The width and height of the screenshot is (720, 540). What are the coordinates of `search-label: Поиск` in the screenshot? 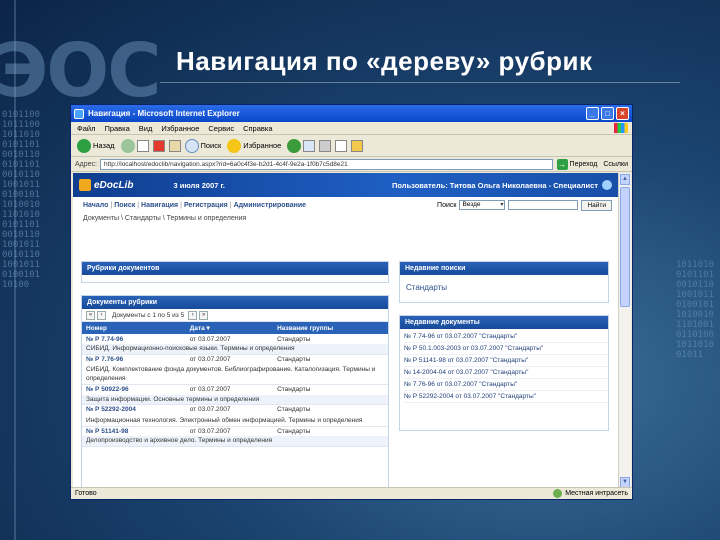 It's located at (211, 145).